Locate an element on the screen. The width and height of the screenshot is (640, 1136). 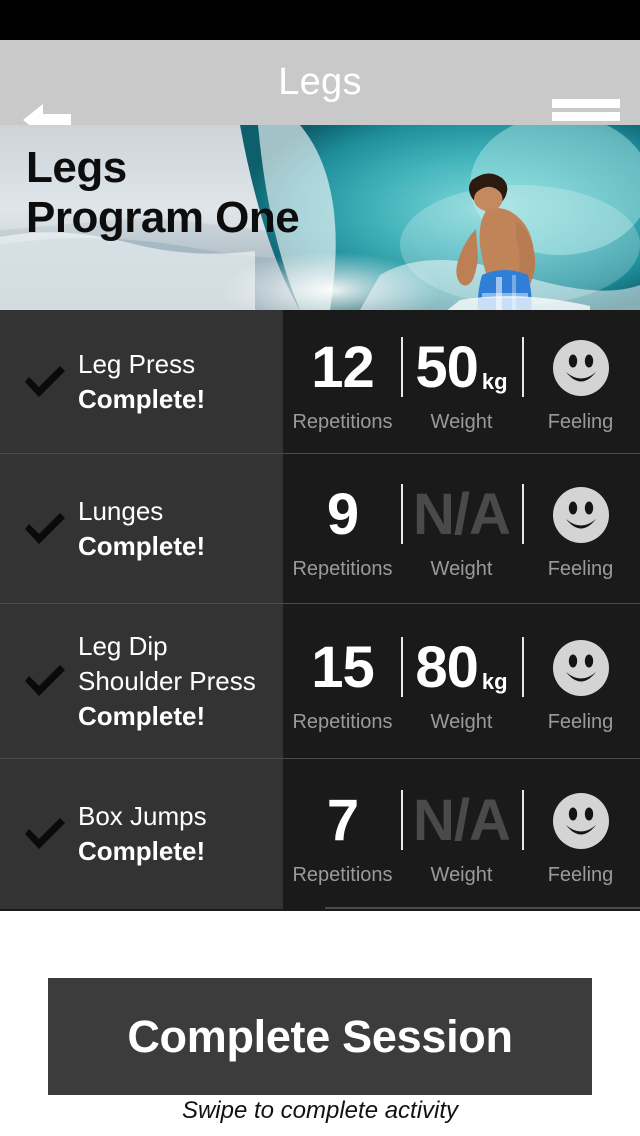
repetitions-metric: 9 is located at coordinates (342, 515).